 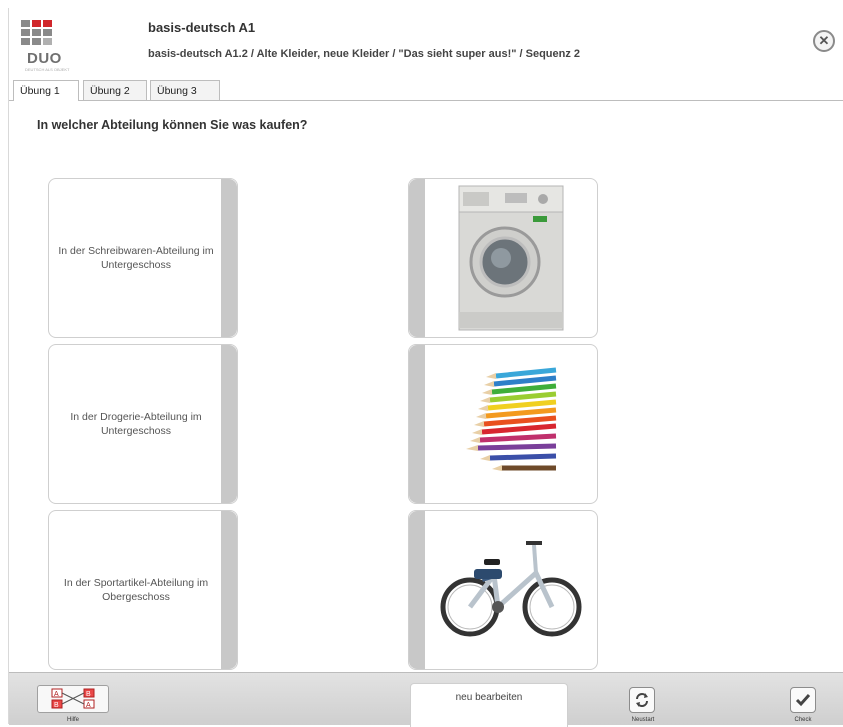 What do you see at coordinates (44, 58) in the screenshot?
I see `logo-text: DUO` at bounding box center [44, 58].